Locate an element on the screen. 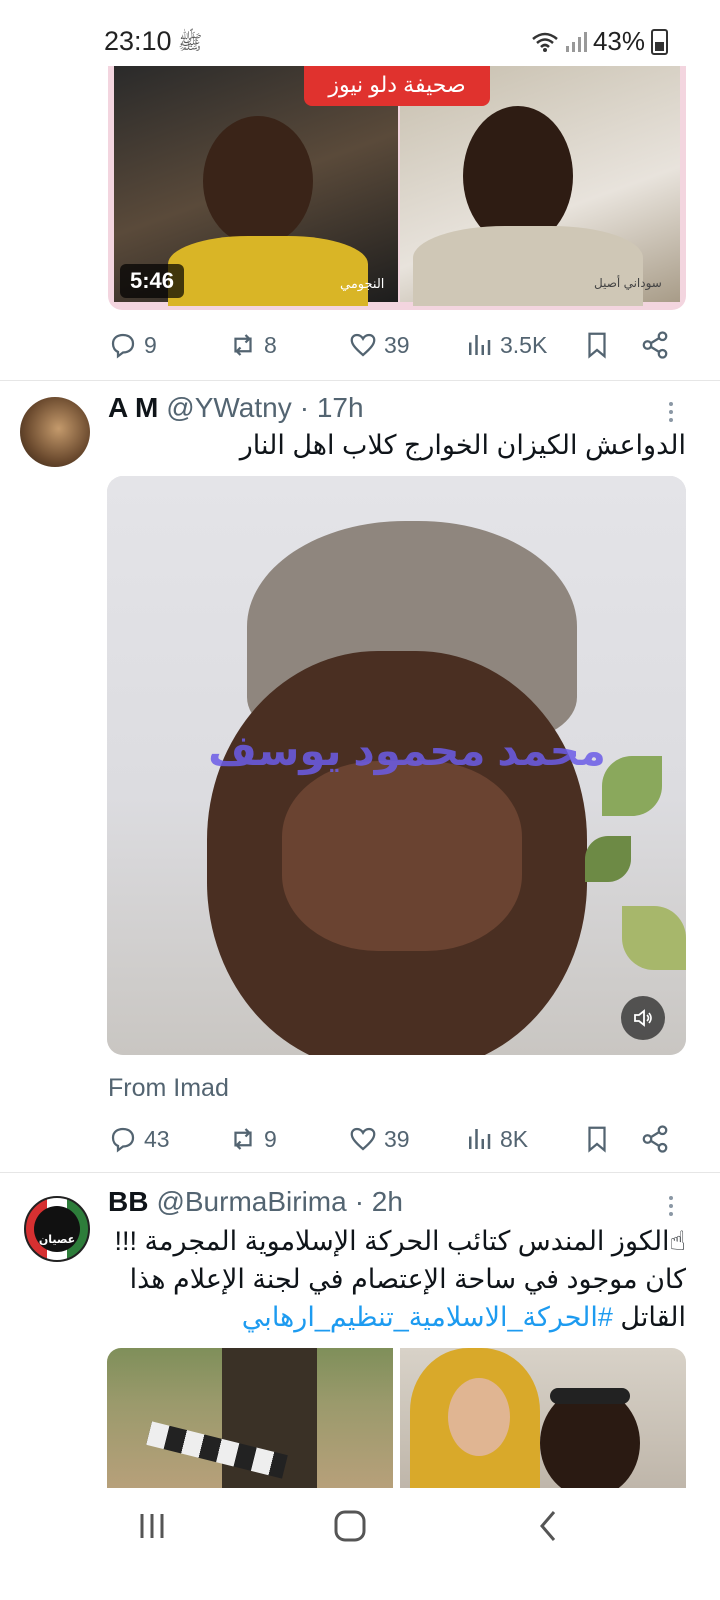 The image size is (720, 1600). reply-count: 43 is located at coordinates (157, 1138).